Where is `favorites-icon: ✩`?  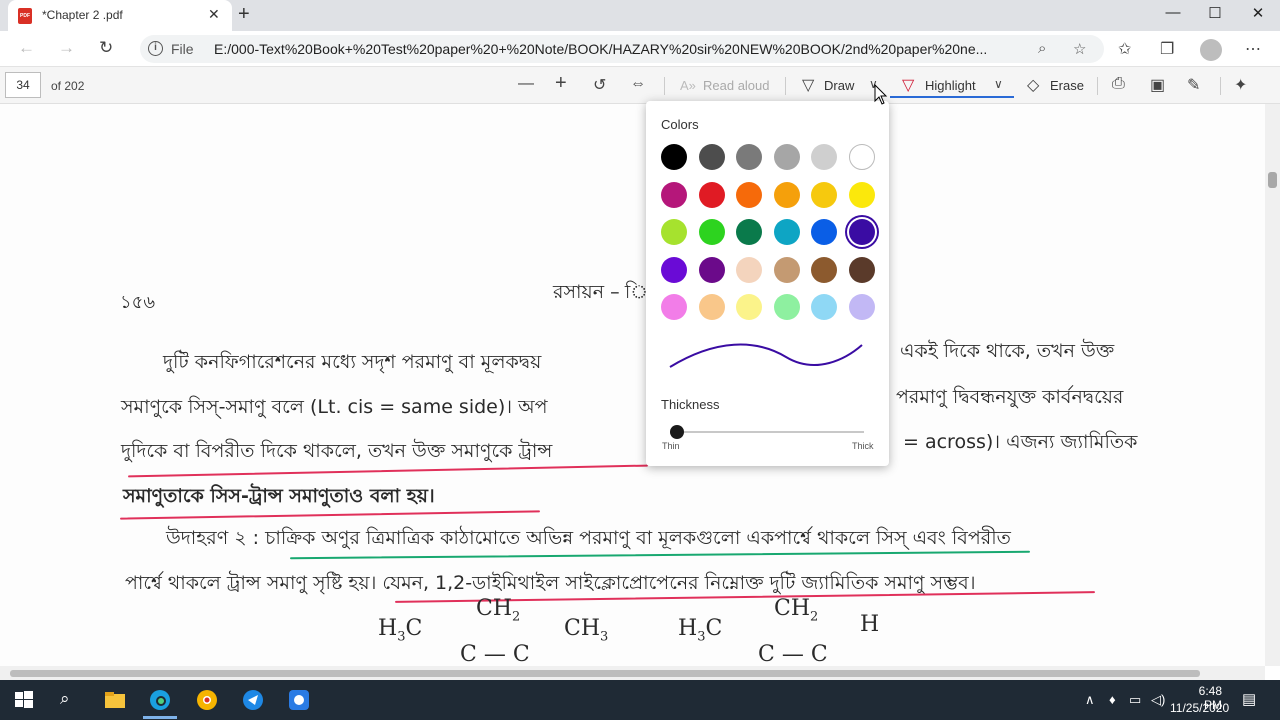
favorites-icon: ✩ is located at coordinates (1124, 49).